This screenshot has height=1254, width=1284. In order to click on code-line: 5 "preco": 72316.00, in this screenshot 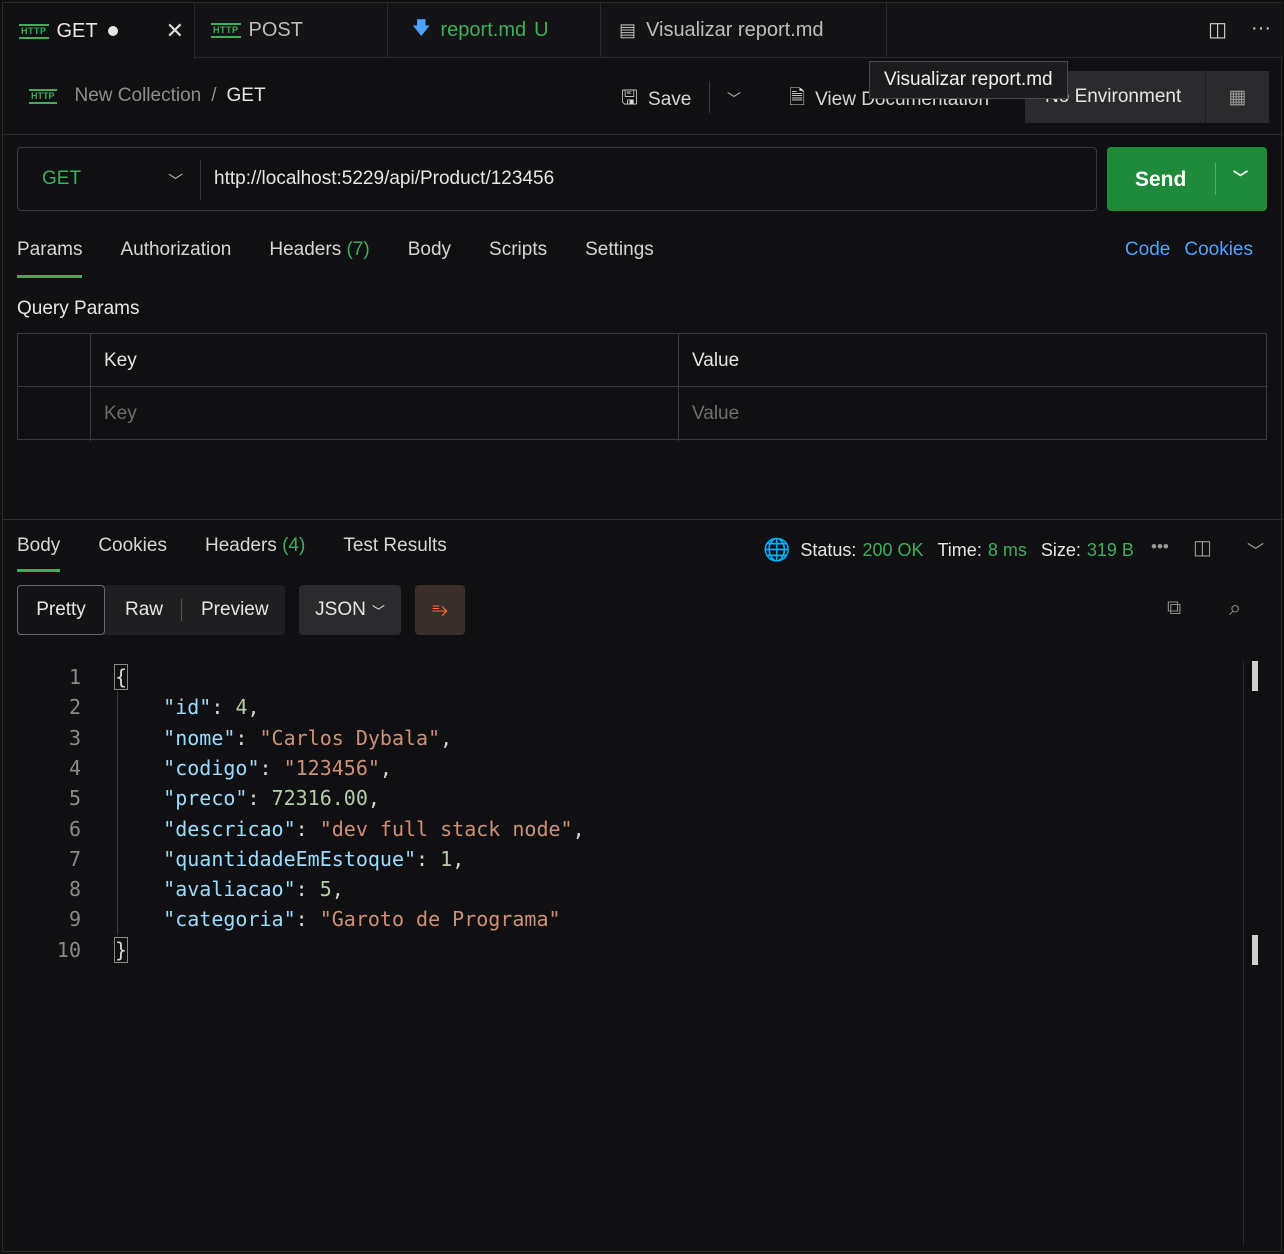, I will do `click(623, 801)`.